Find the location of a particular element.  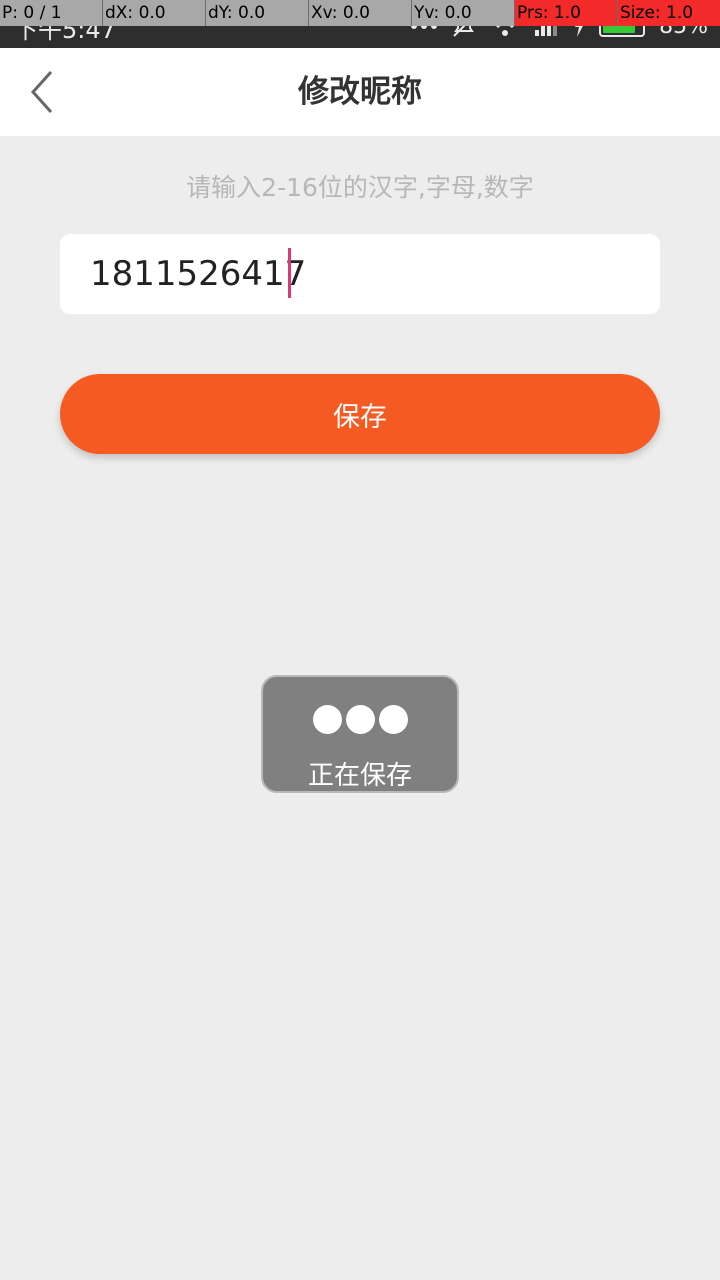

debug-dy: dY: 0.0 is located at coordinates (257, 13).